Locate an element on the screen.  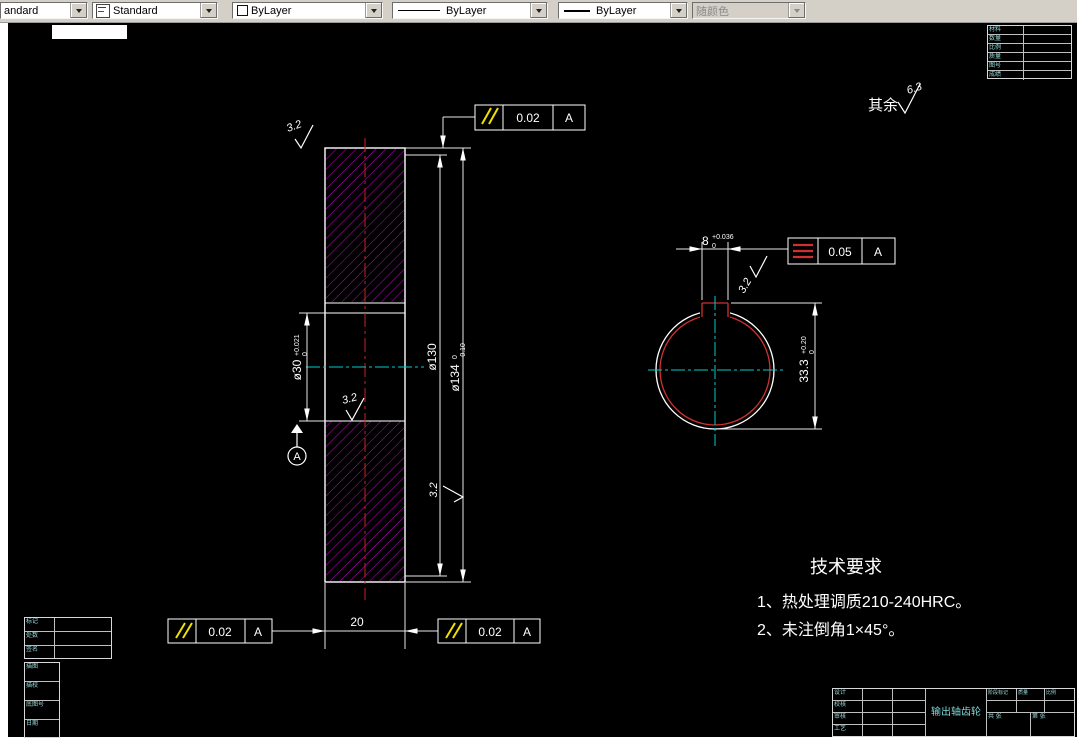
dim-style-dropdown-button is located at coordinates (78, 10).